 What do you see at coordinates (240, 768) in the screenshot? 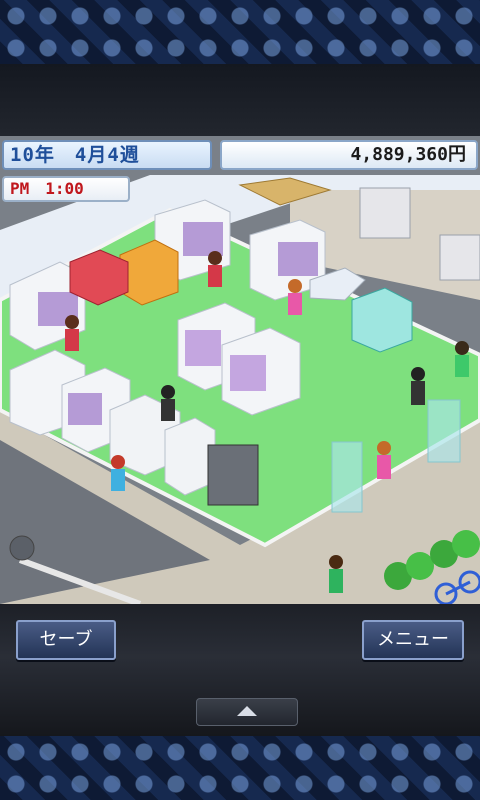
I see `decorative-bottom-frame` at bounding box center [240, 768].